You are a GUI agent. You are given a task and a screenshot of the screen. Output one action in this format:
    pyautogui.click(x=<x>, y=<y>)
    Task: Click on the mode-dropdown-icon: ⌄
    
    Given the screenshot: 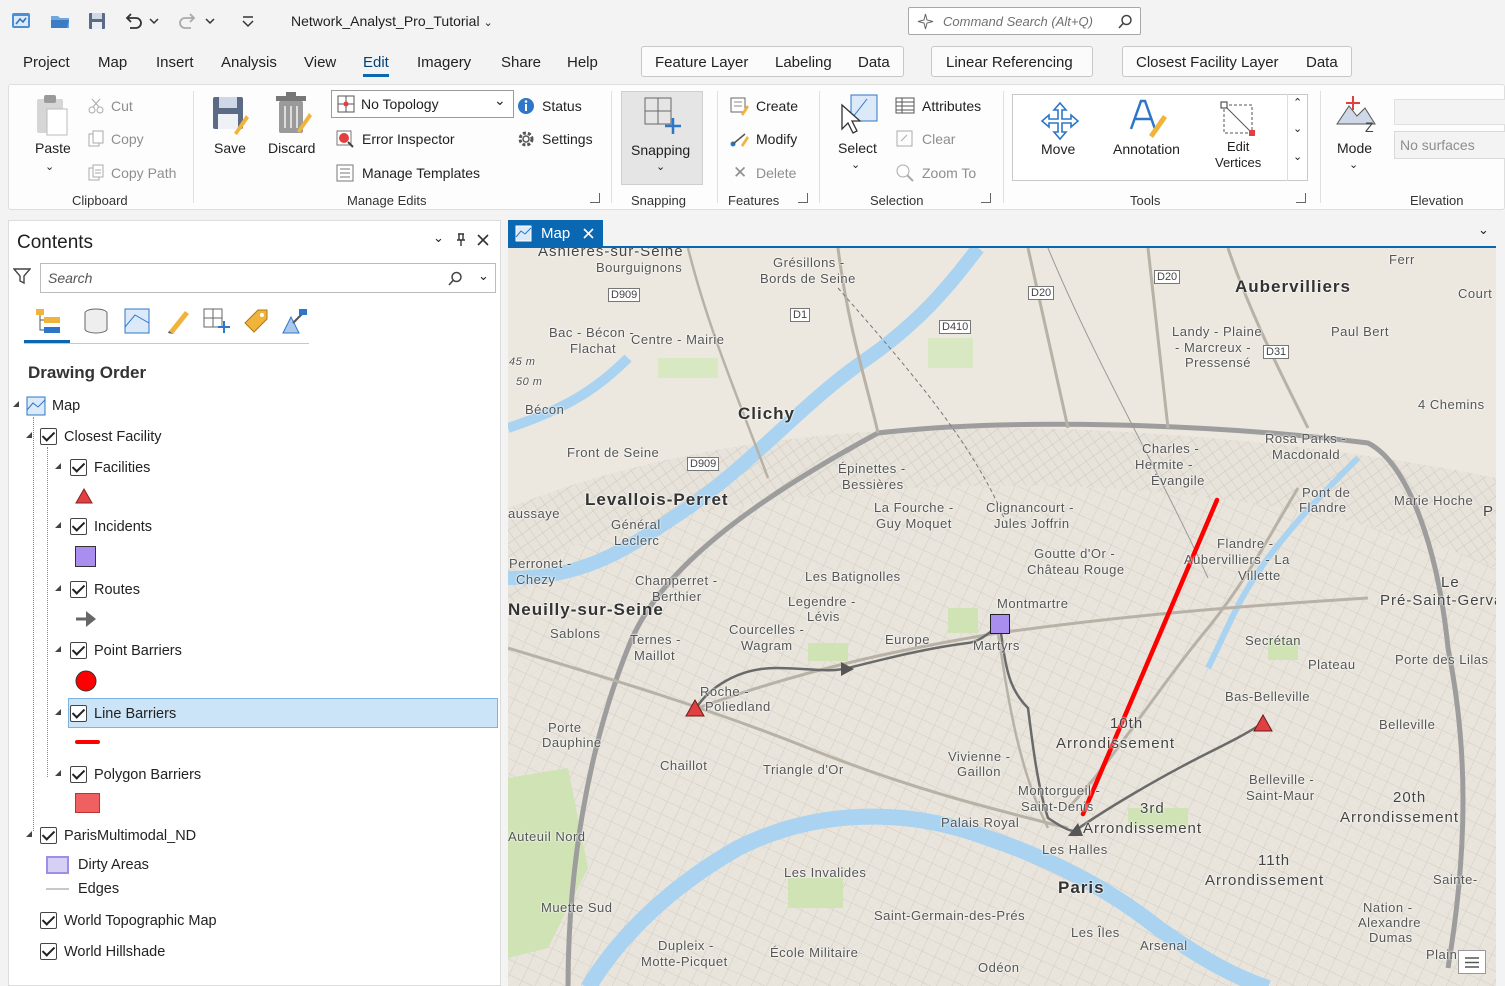 What is the action you would take?
    pyautogui.click(x=1353, y=164)
    